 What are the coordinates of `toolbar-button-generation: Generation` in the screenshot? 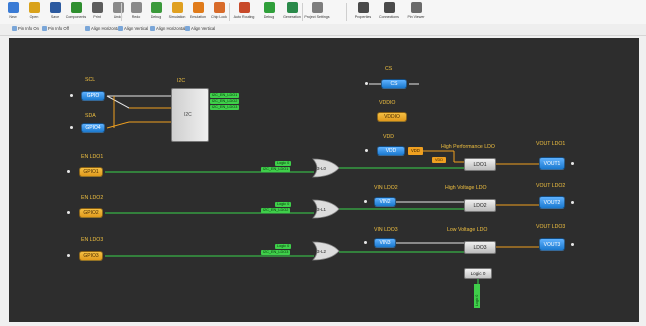 It's located at (292, 13).